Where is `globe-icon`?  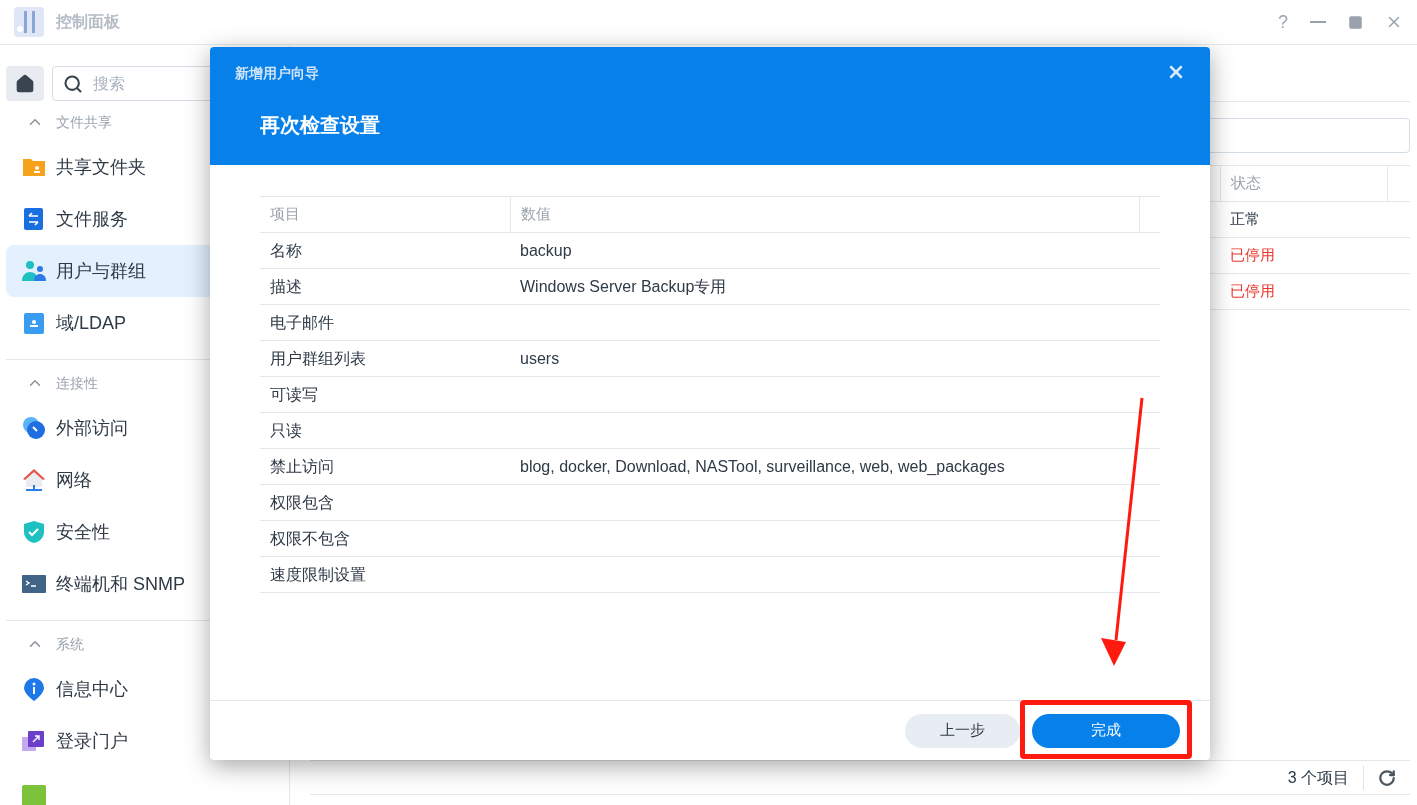
globe-icon is located at coordinates (34, 428).